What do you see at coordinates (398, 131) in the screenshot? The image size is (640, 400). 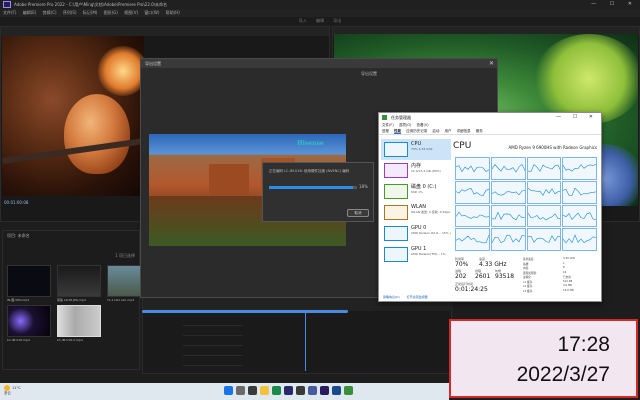 I see `tab-performance: 性能` at bounding box center [398, 131].